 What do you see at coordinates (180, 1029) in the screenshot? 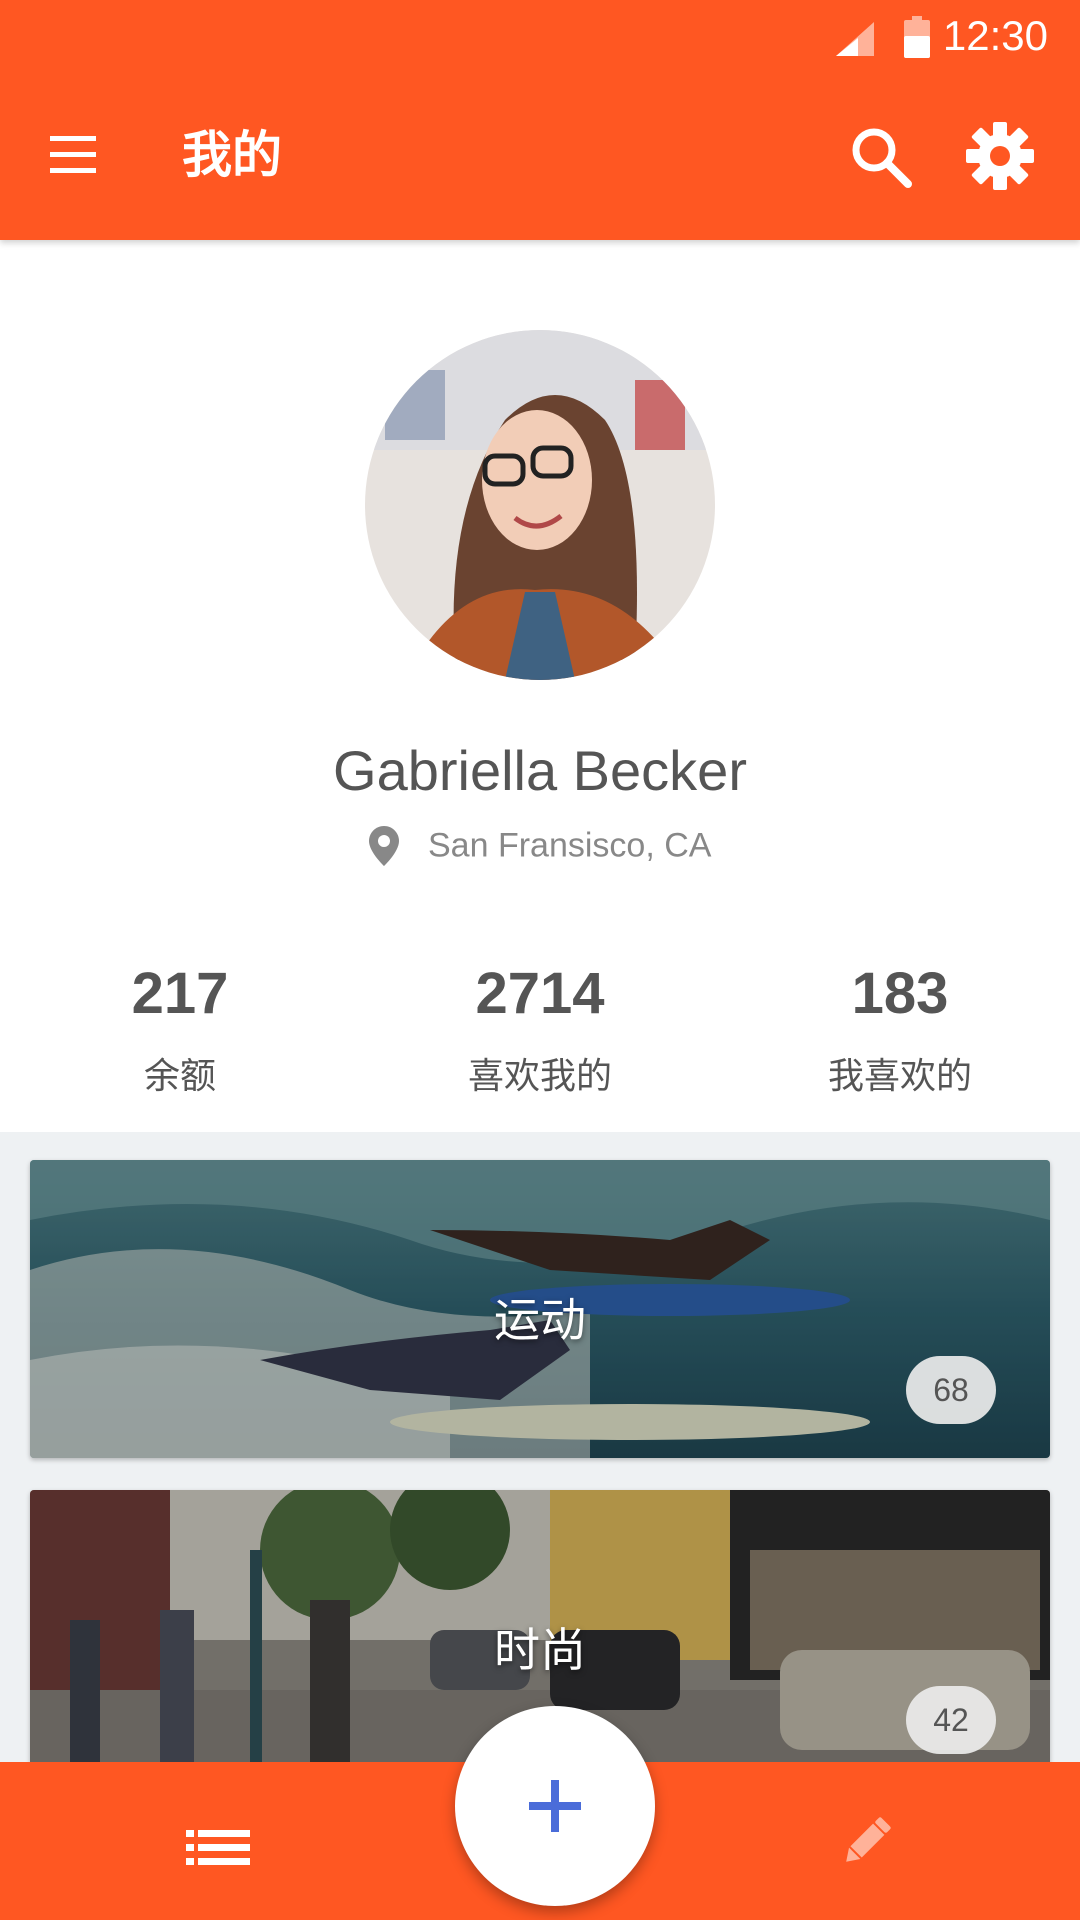
I see `stat-balance: 217 余额` at bounding box center [180, 1029].